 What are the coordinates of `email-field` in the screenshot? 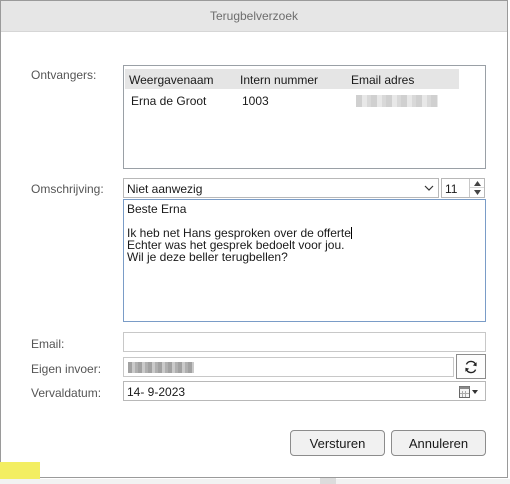 It's located at (304, 342).